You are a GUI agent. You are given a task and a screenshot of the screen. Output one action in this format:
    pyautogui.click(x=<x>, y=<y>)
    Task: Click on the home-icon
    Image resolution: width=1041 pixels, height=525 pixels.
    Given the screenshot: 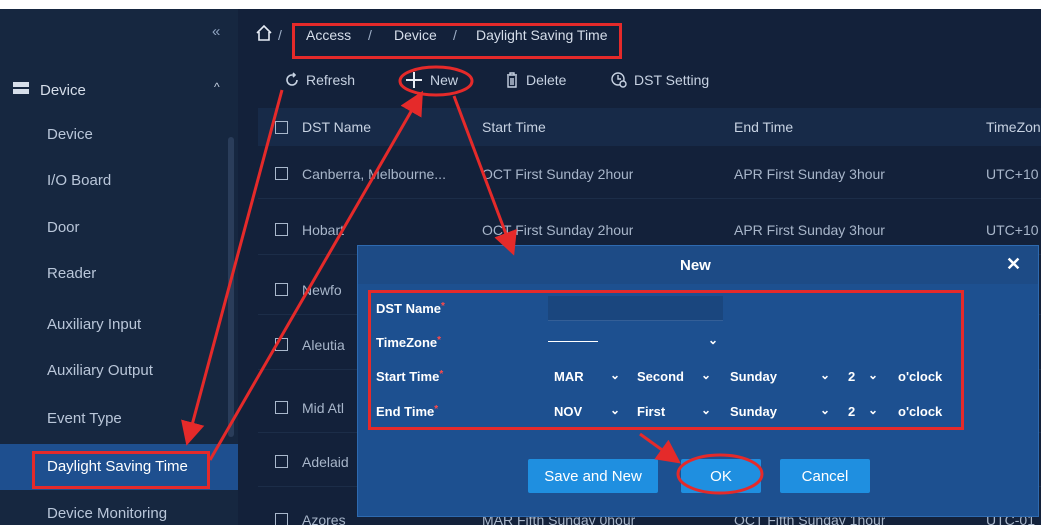 What is the action you would take?
    pyautogui.click(x=264, y=33)
    